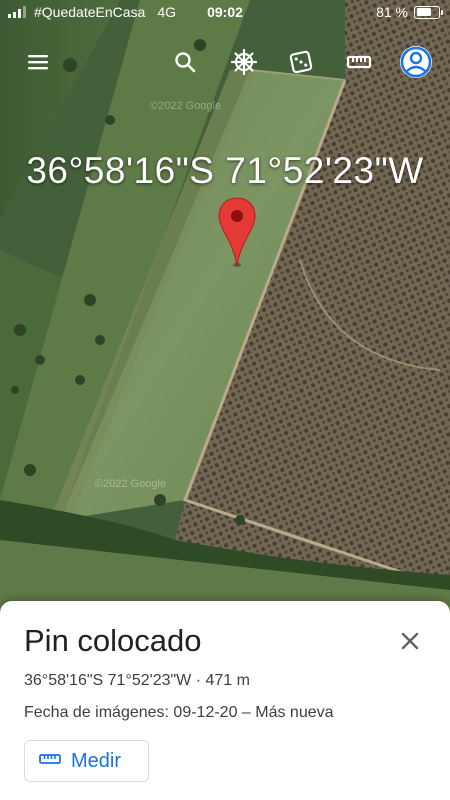  What do you see at coordinates (185, 62) in the screenshot?
I see `search-icon` at bounding box center [185, 62].